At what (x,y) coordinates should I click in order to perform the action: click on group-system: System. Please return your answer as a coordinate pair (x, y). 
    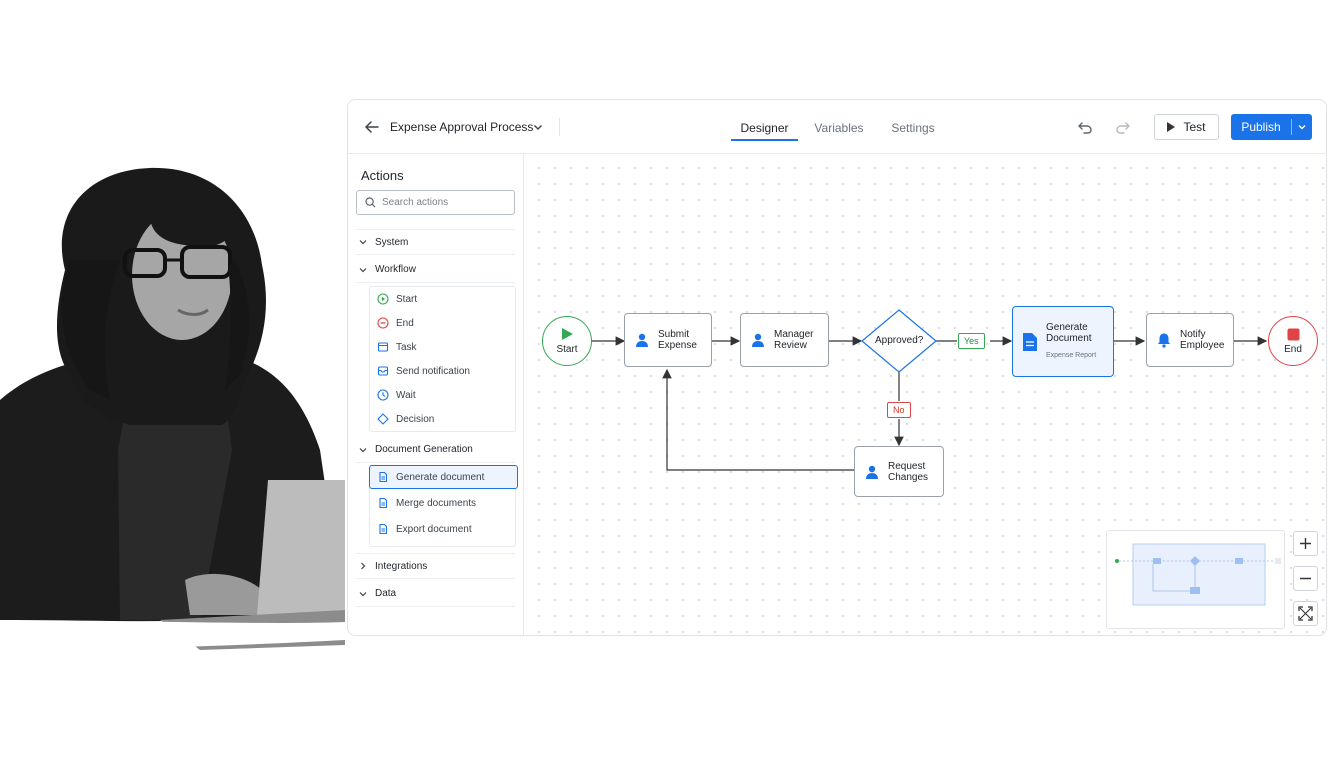
    Looking at the image, I should click on (435, 242).